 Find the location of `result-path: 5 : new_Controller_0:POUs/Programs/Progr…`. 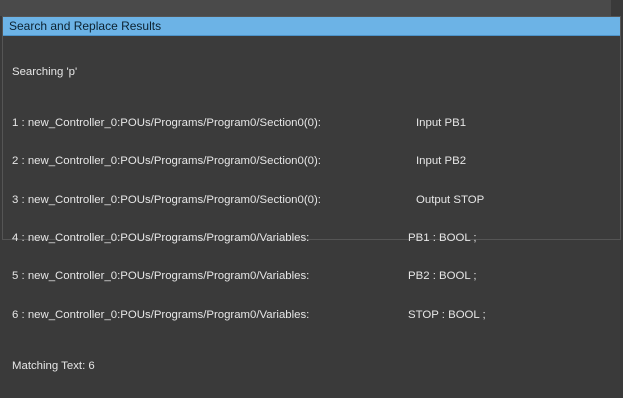

result-path: 5 : new_Controller_0:POUs/Programs/Progr… is located at coordinates (161, 276).